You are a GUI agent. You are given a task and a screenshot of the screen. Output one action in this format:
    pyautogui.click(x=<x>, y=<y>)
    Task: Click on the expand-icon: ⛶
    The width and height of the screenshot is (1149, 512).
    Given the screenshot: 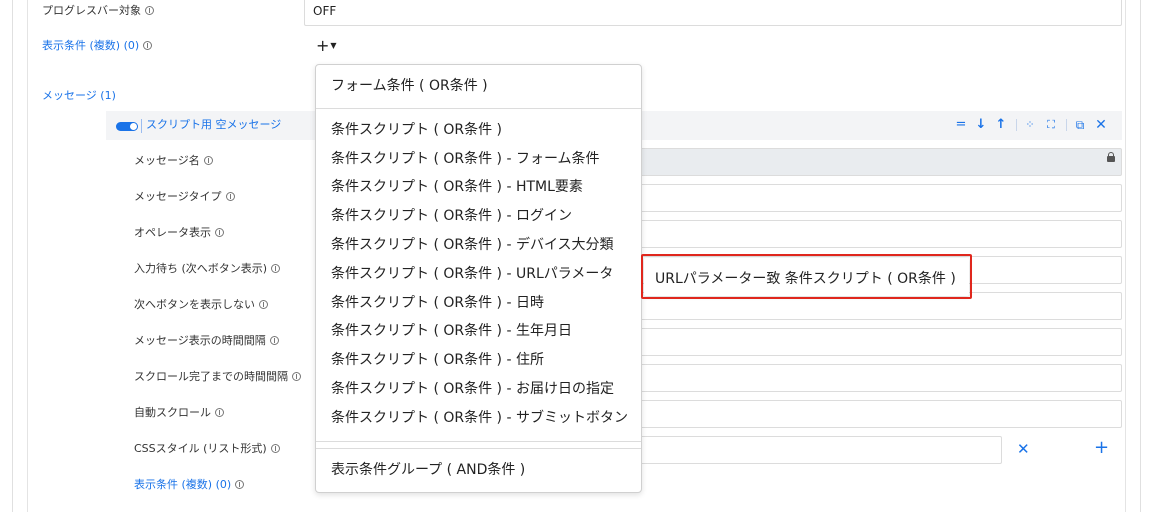 What is the action you would take?
    pyautogui.click(x=1051, y=125)
    